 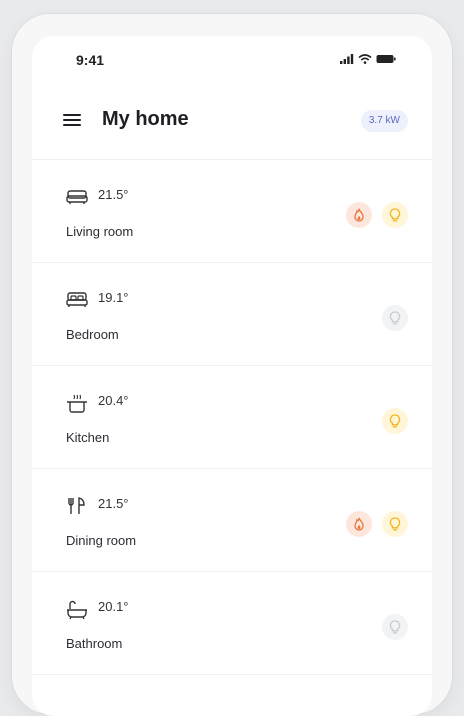 I want to click on status-icons, so click(x=368, y=59).